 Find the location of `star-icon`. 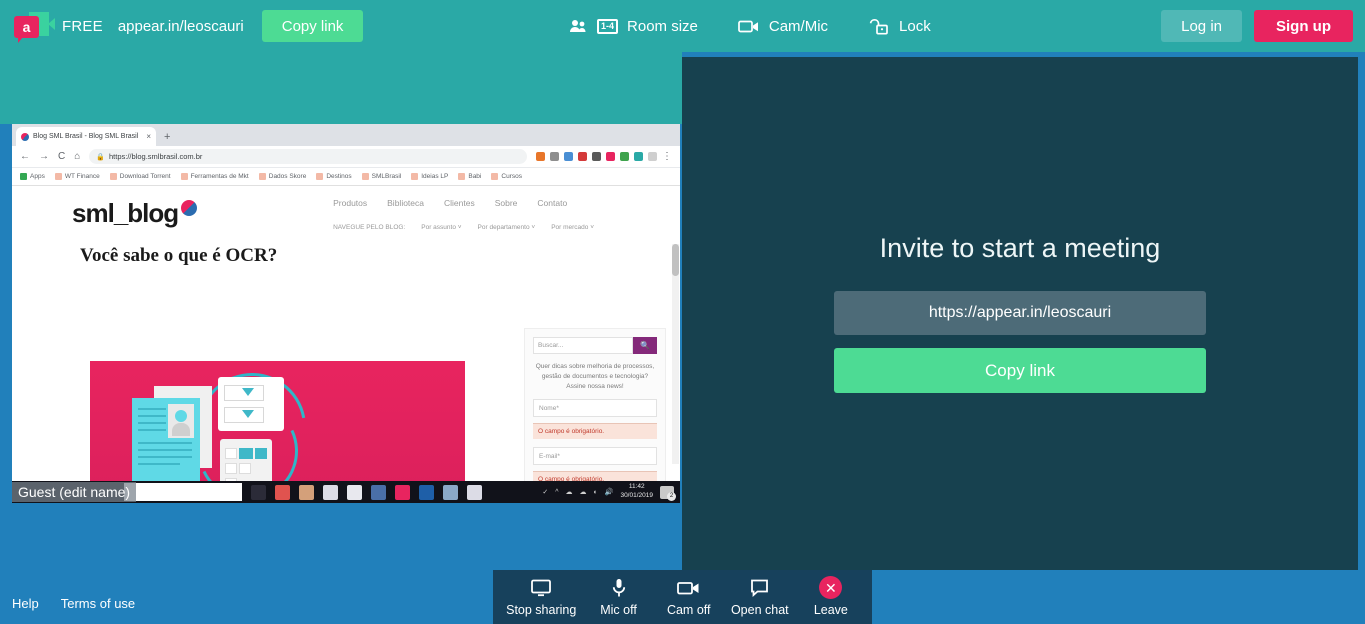

star-icon is located at coordinates (652, 156).